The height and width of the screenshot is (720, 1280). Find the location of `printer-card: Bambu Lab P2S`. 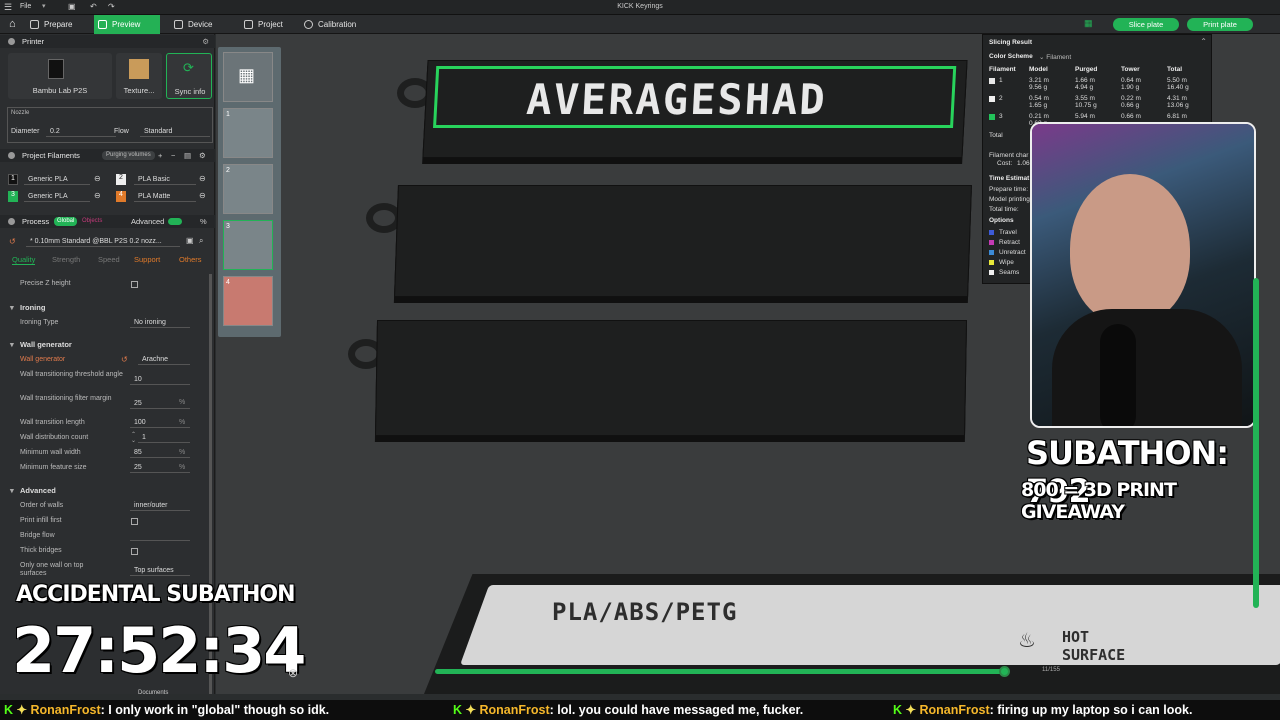

printer-card: Bambu Lab P2S is located at coordinates (60, 76).